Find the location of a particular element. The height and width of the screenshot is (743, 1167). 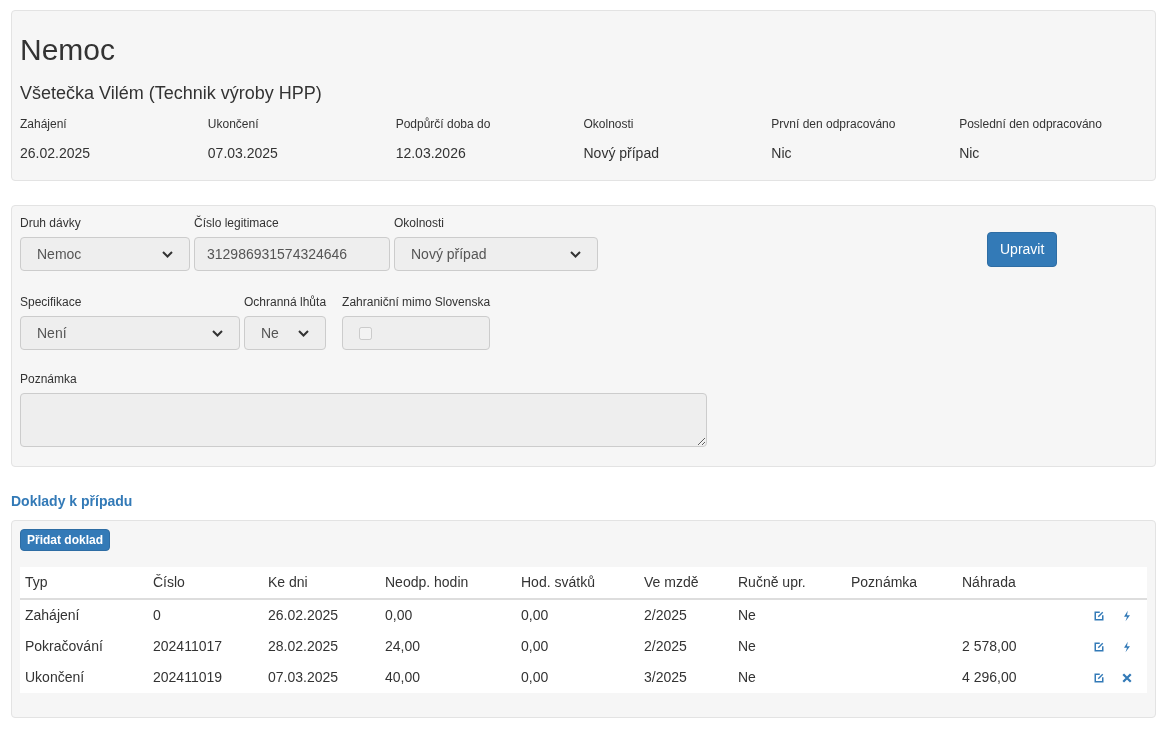

section-heading: Doklady k případu is located at coordinates (72, 501).